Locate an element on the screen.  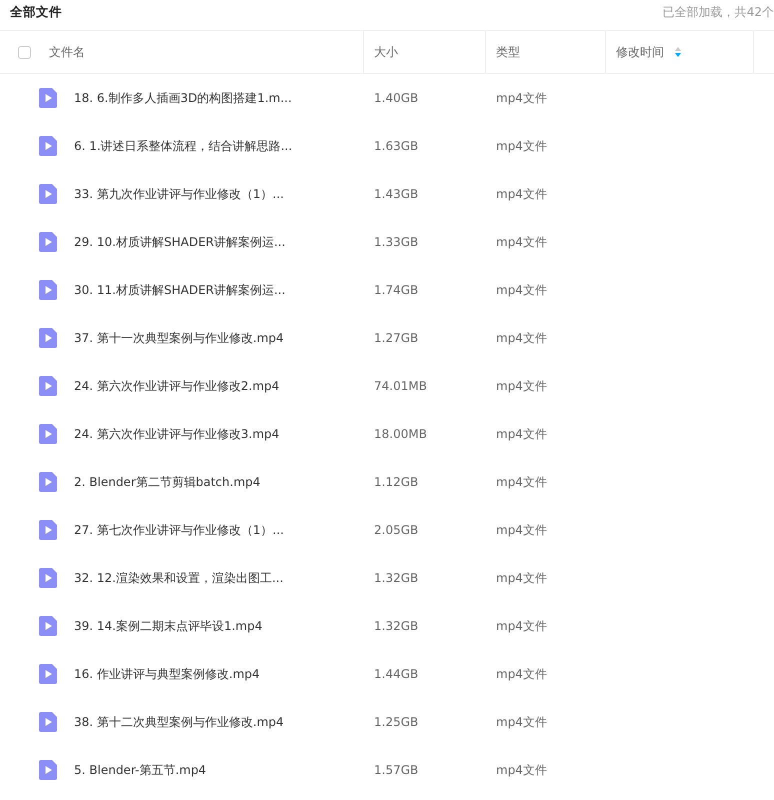
sort-icon is located at coordinates (678, 52).